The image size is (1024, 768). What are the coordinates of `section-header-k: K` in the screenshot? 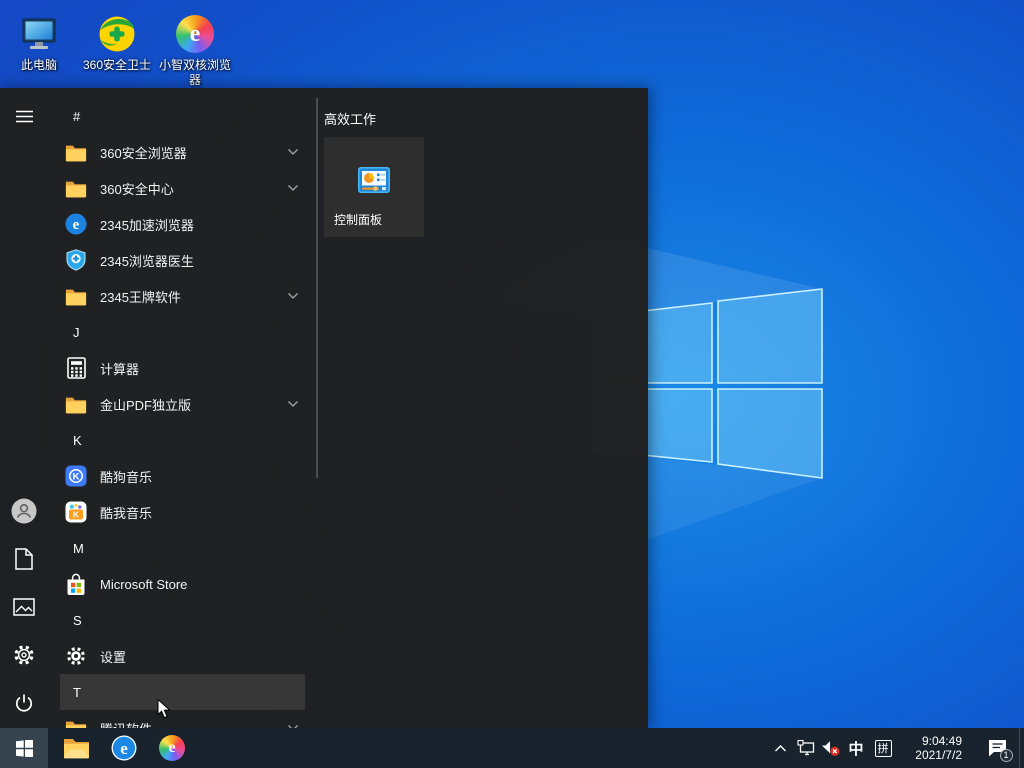 It's located at (182, 440).